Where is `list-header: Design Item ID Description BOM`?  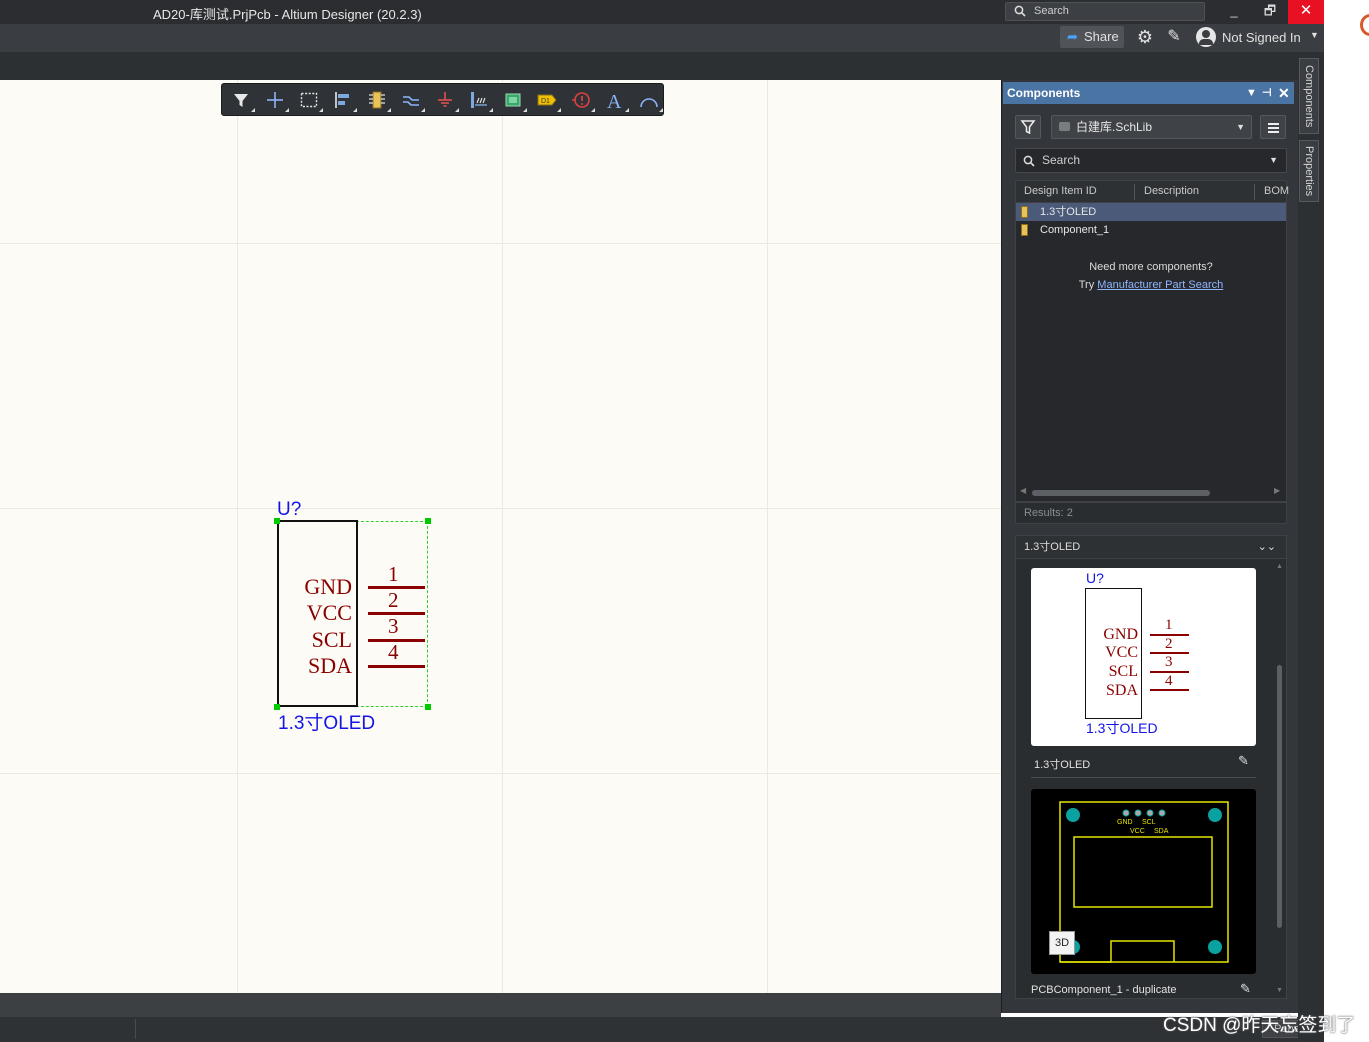 list-header: Design Item ID Description BOM is located at coordinates (1152, 192).